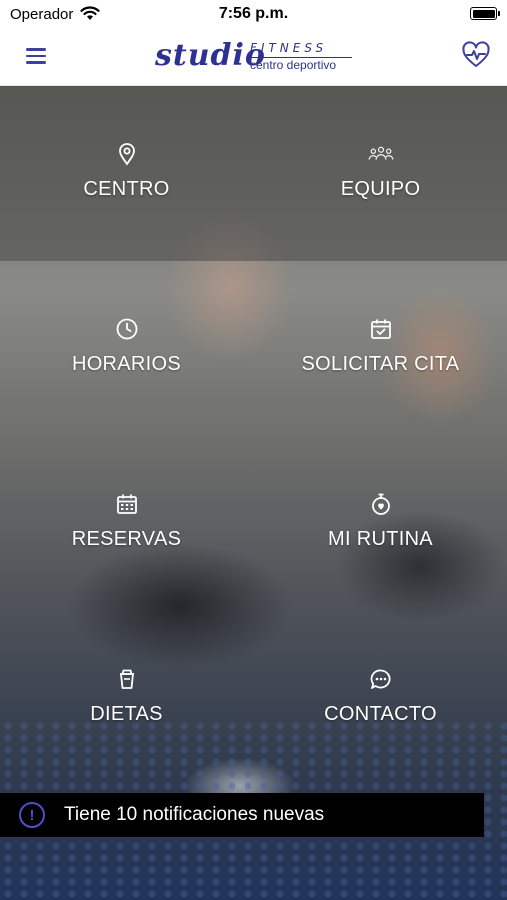 The image size is (507, 900). What do you see at coordinates (380, 698) in the screenshot?
I see `menu-item-contacto: CONTACTO` at bounding box center [380, 698].